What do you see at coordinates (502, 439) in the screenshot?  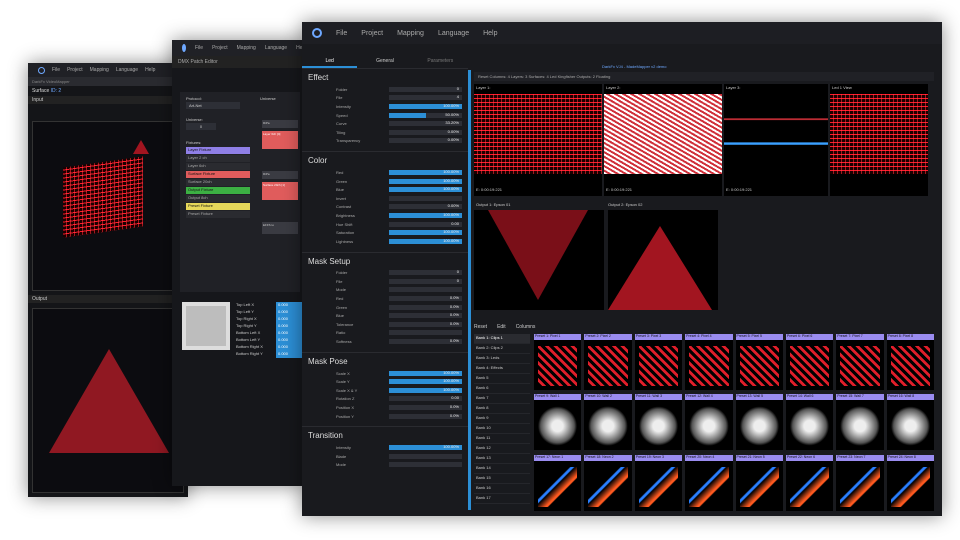 I see `bank-item: Bank 11` at bounding box center [502, 439].